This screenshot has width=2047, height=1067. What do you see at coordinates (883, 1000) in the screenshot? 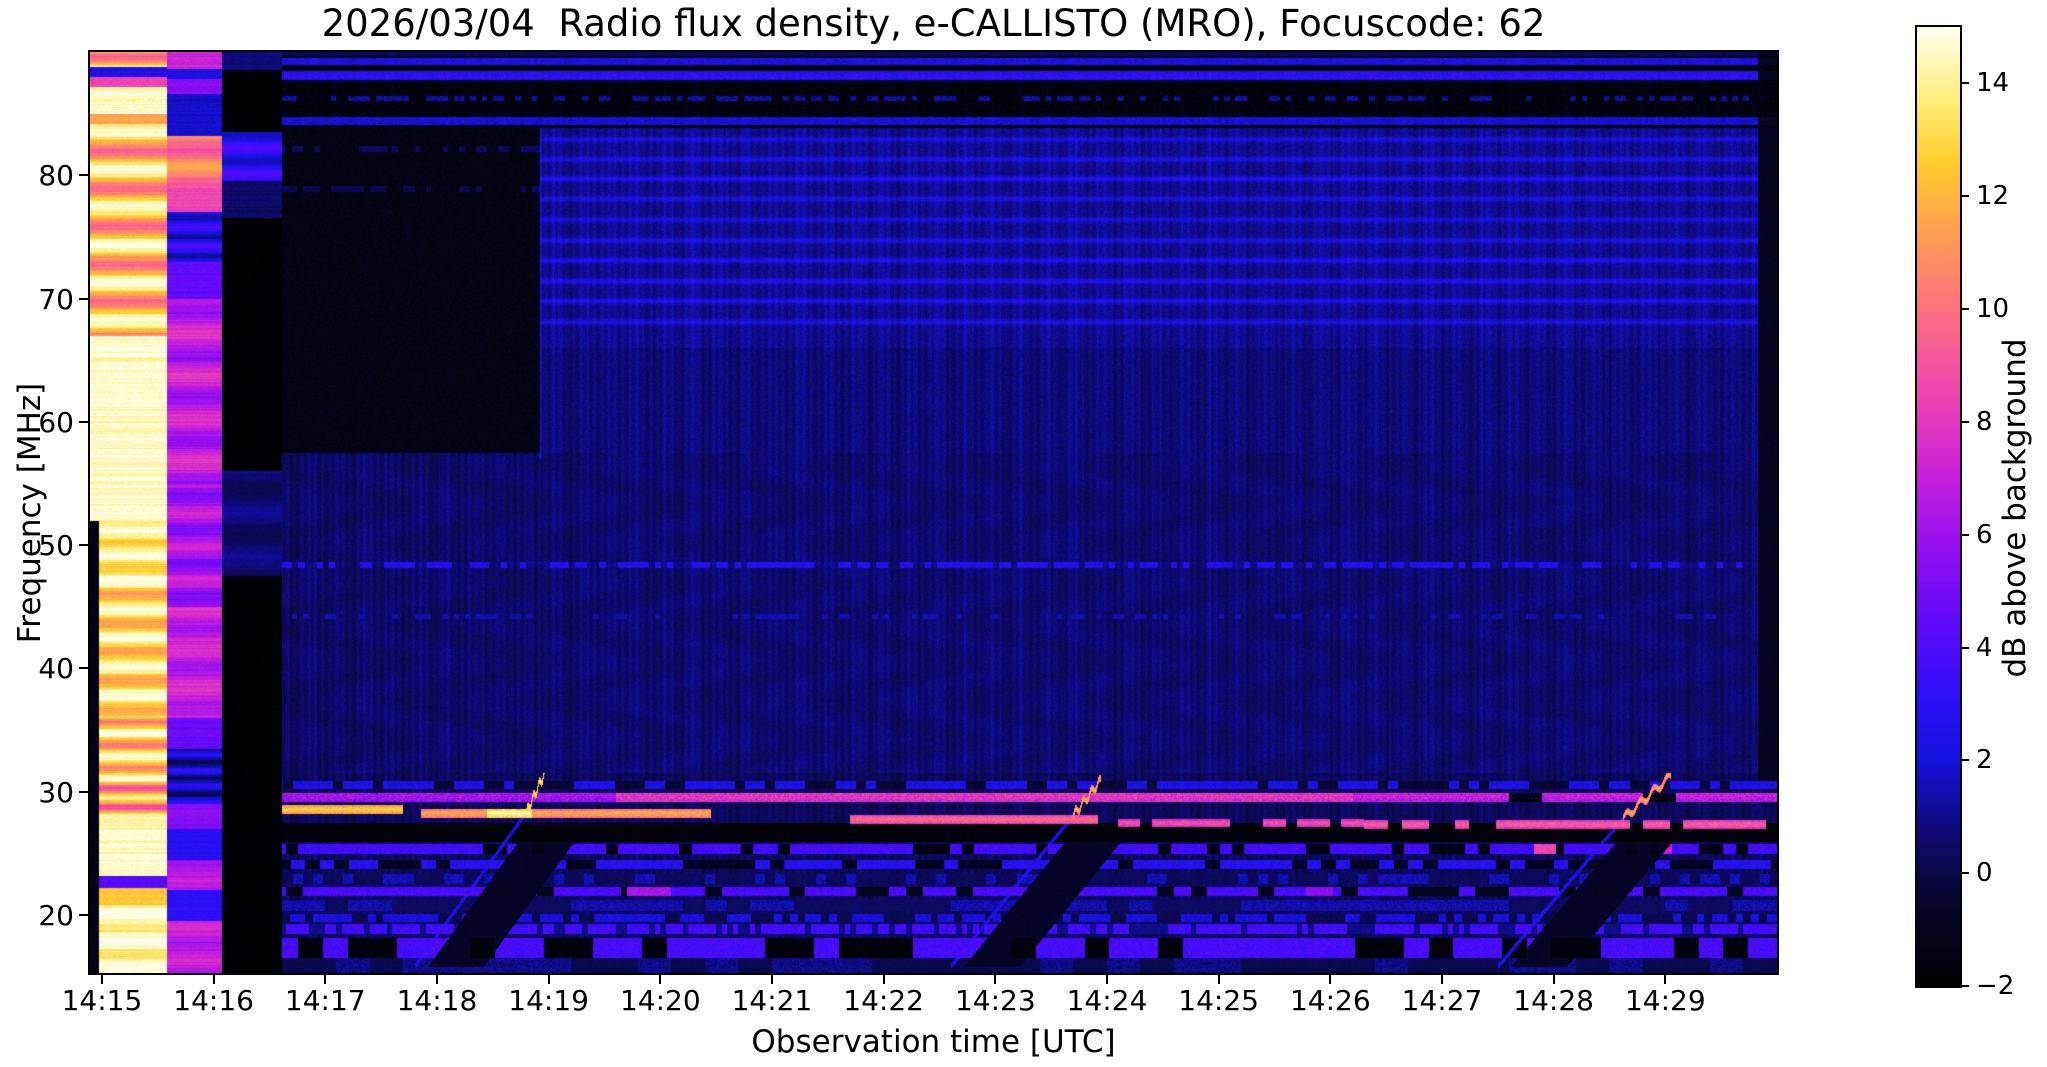
I see `x-tick-label: 14:22` at bounding box center [883, 1000].